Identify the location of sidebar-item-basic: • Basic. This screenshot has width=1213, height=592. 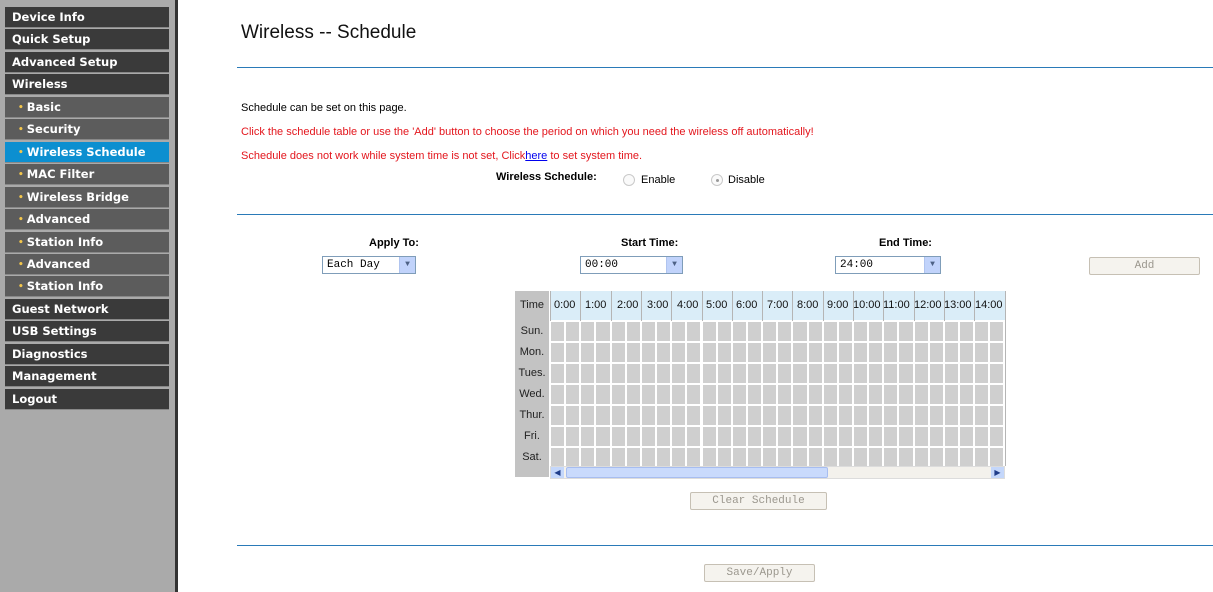
(87, 107).